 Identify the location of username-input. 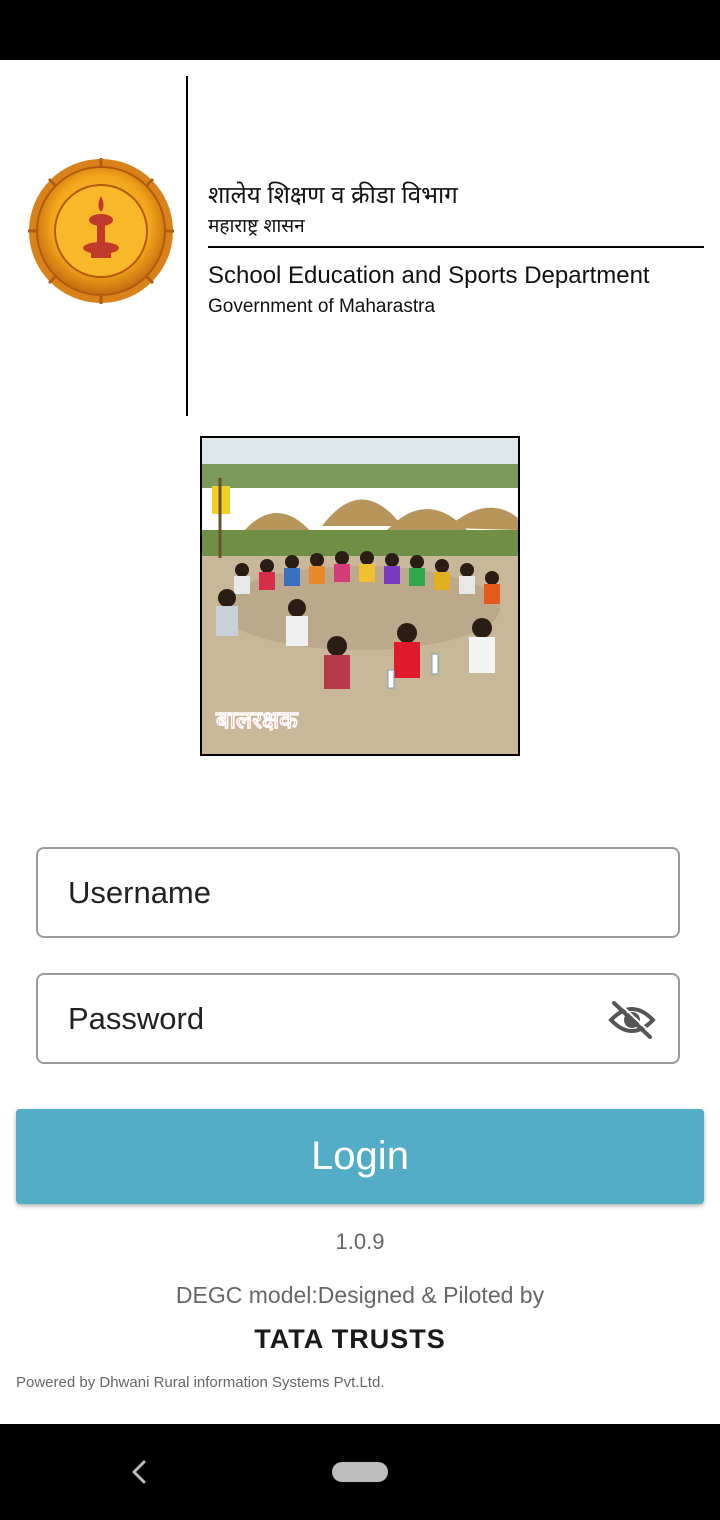
(338, 892).